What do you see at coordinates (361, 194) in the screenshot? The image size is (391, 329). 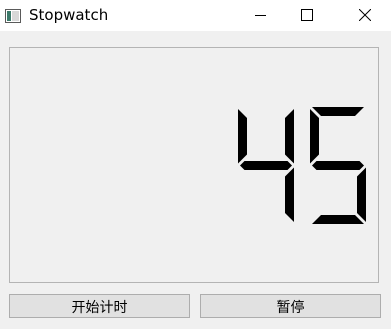 I see `digit-2-segment-c` at bounding box center [361, 194].